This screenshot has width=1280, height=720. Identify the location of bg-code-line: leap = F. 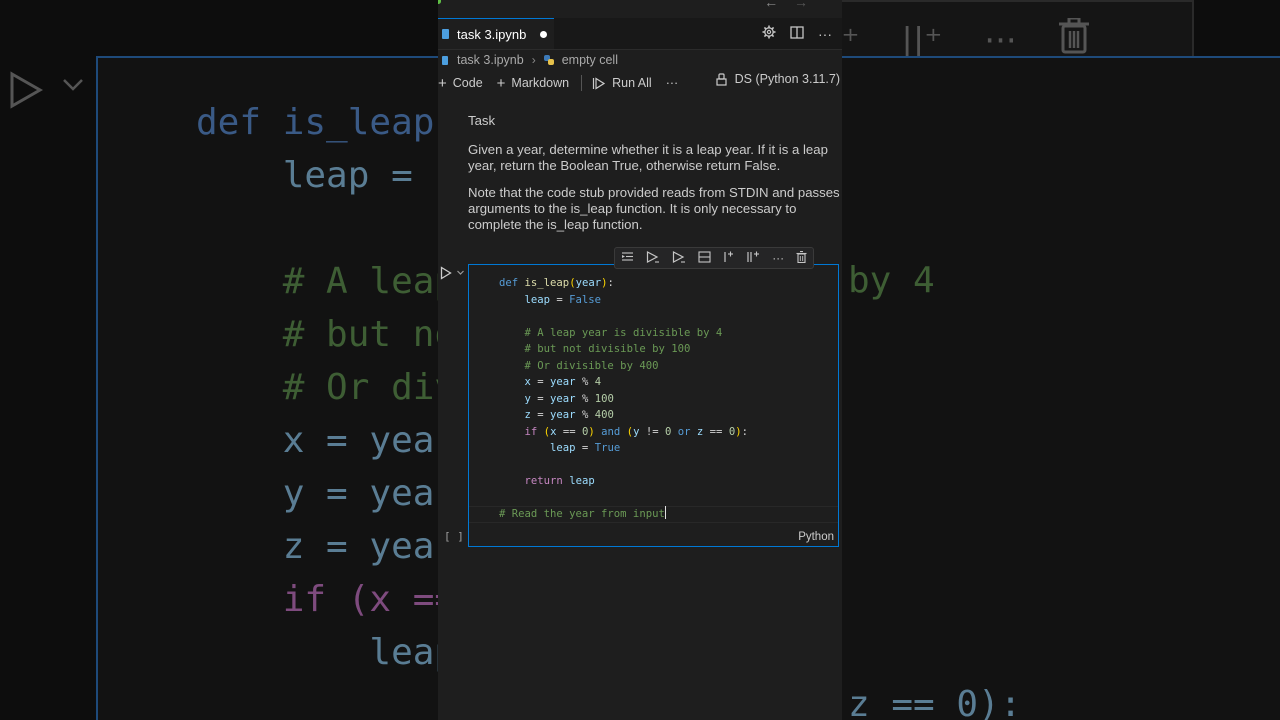
(326, 175).